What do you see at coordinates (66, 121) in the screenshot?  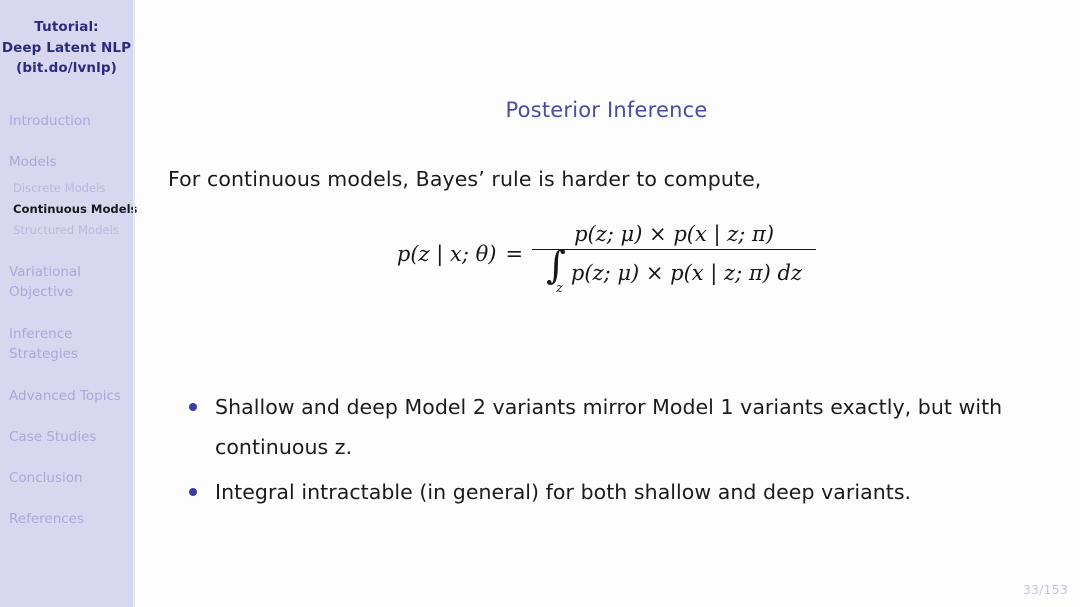 I see `sidebar-item-introduction: Introduction` at bounding box center [66, 121].